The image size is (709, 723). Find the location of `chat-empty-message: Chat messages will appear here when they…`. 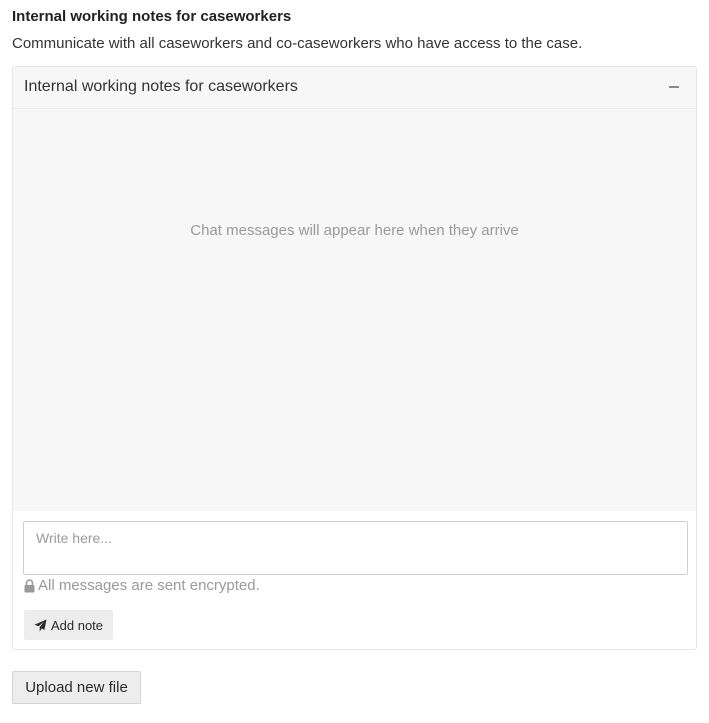

chat-empty-message: Chat messages will appear here when they… is located at coordinates (354, 230).